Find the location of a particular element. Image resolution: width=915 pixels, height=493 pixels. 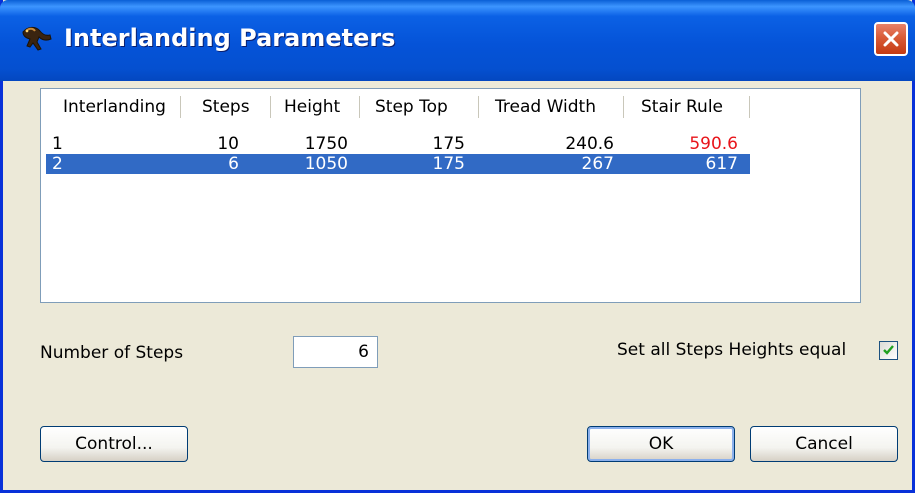

cell-height: 1750 is located at coordinates (326, 144).